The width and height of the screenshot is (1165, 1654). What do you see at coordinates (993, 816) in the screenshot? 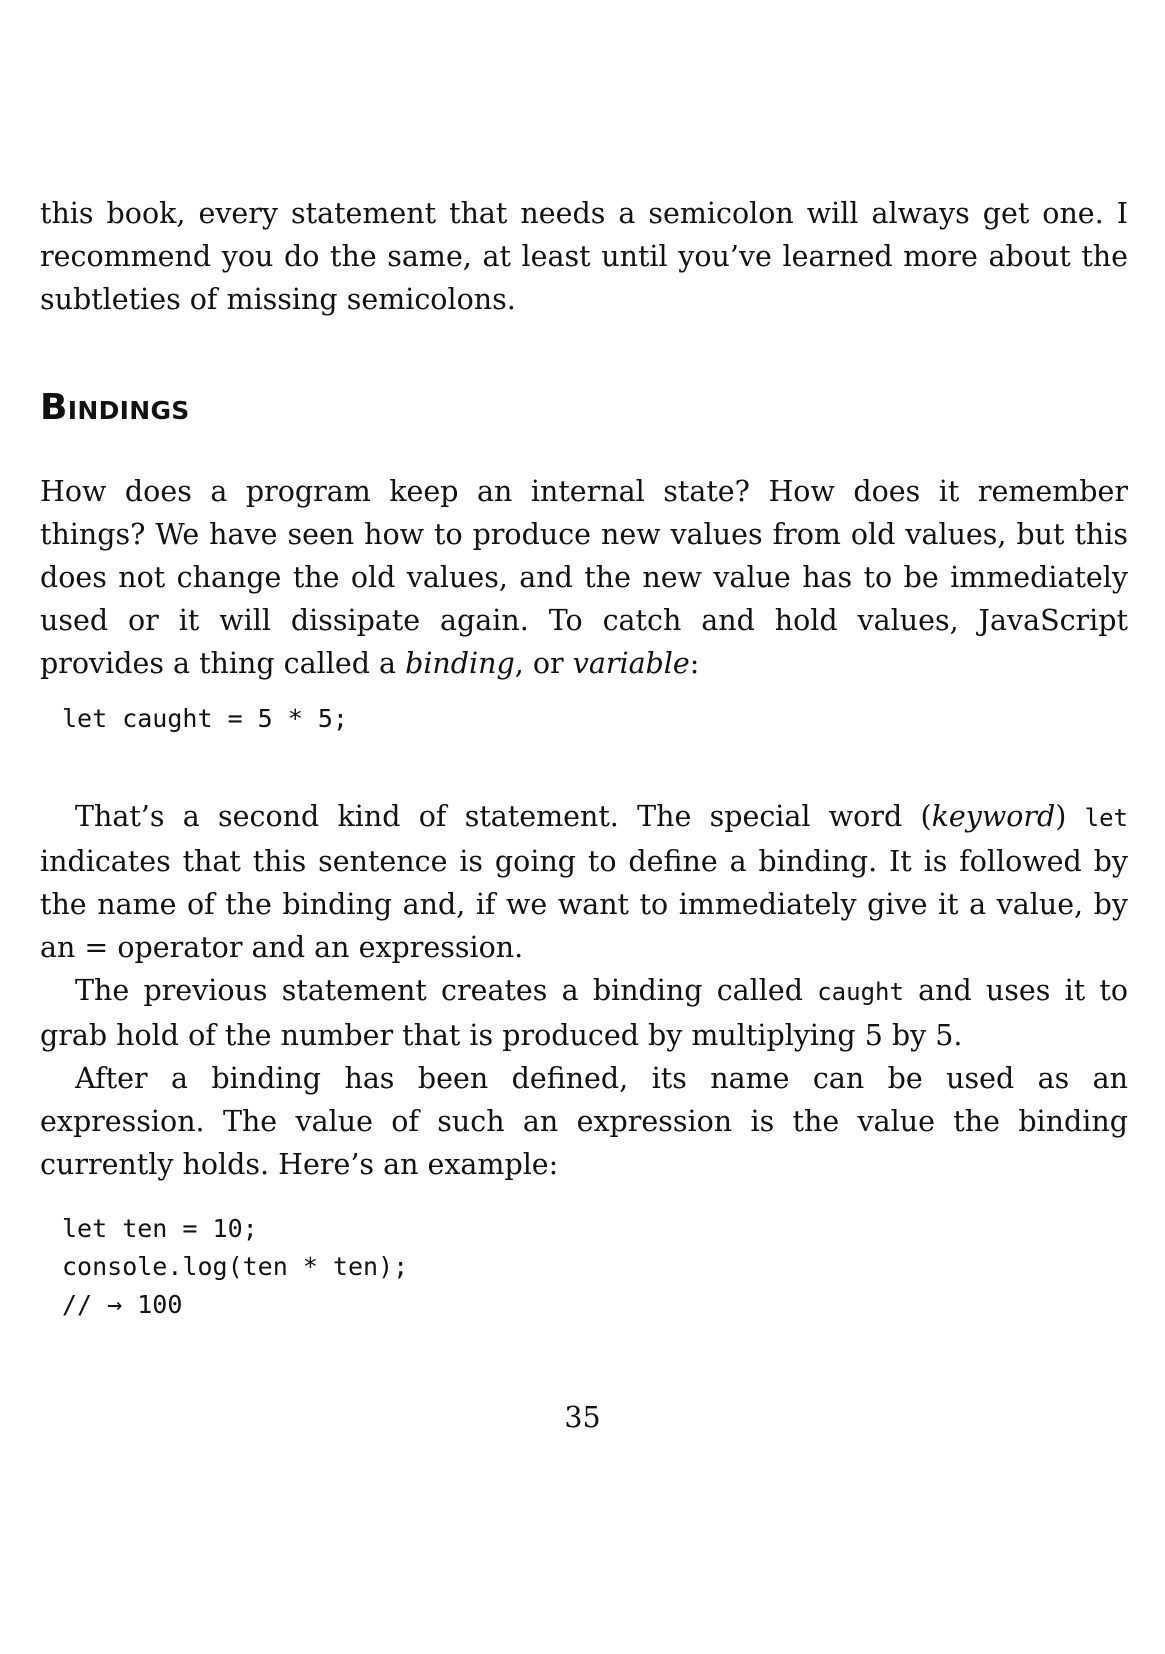
I see `term-keyword: keyword` at bounding box center [993, 816].